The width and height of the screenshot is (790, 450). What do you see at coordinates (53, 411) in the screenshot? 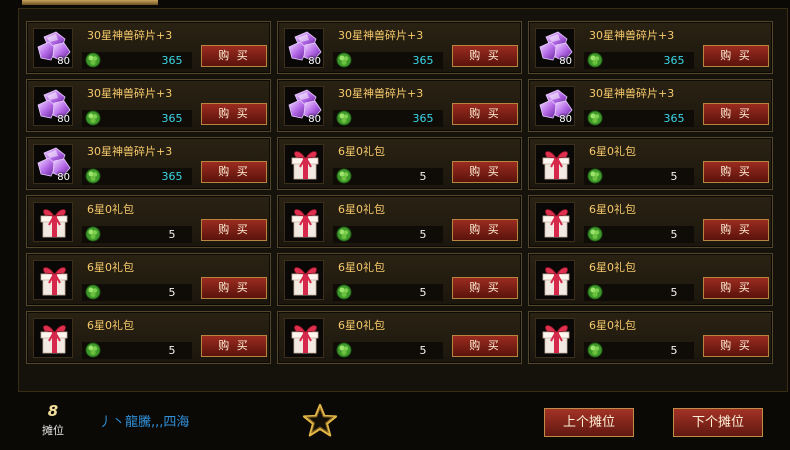
I see `stall-number: 8` at bounding box center [53, 411].